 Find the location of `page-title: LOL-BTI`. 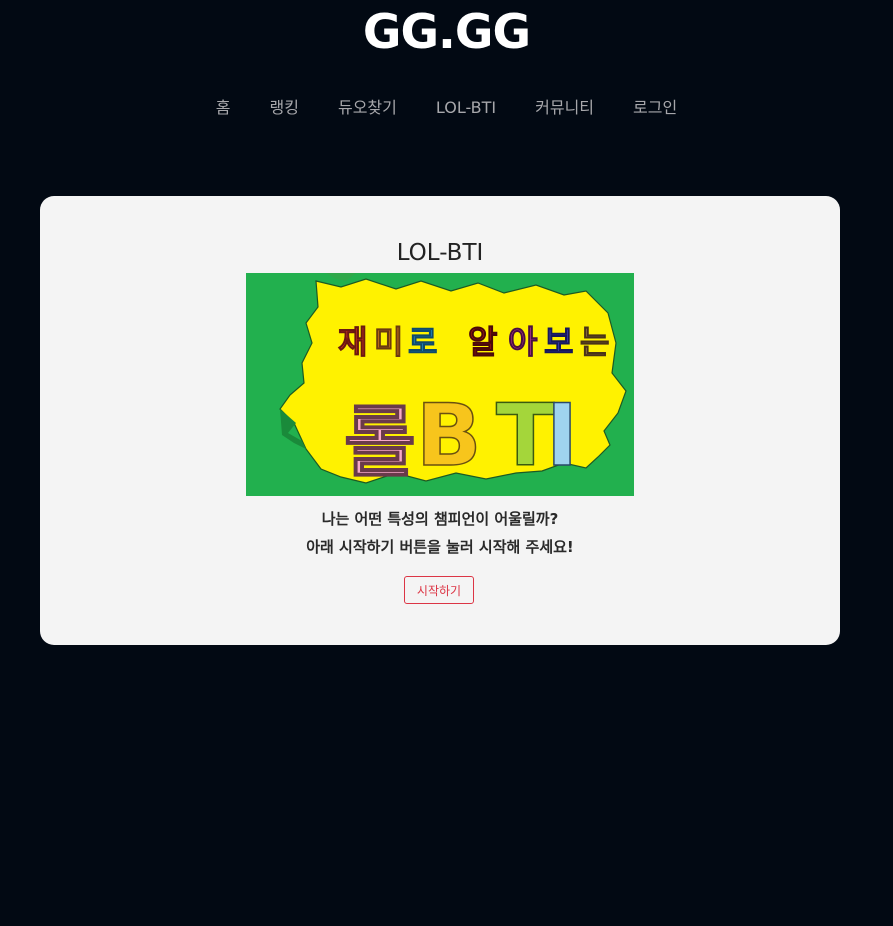

page-title: LOL-BTI is located at coordinates (440, 253).